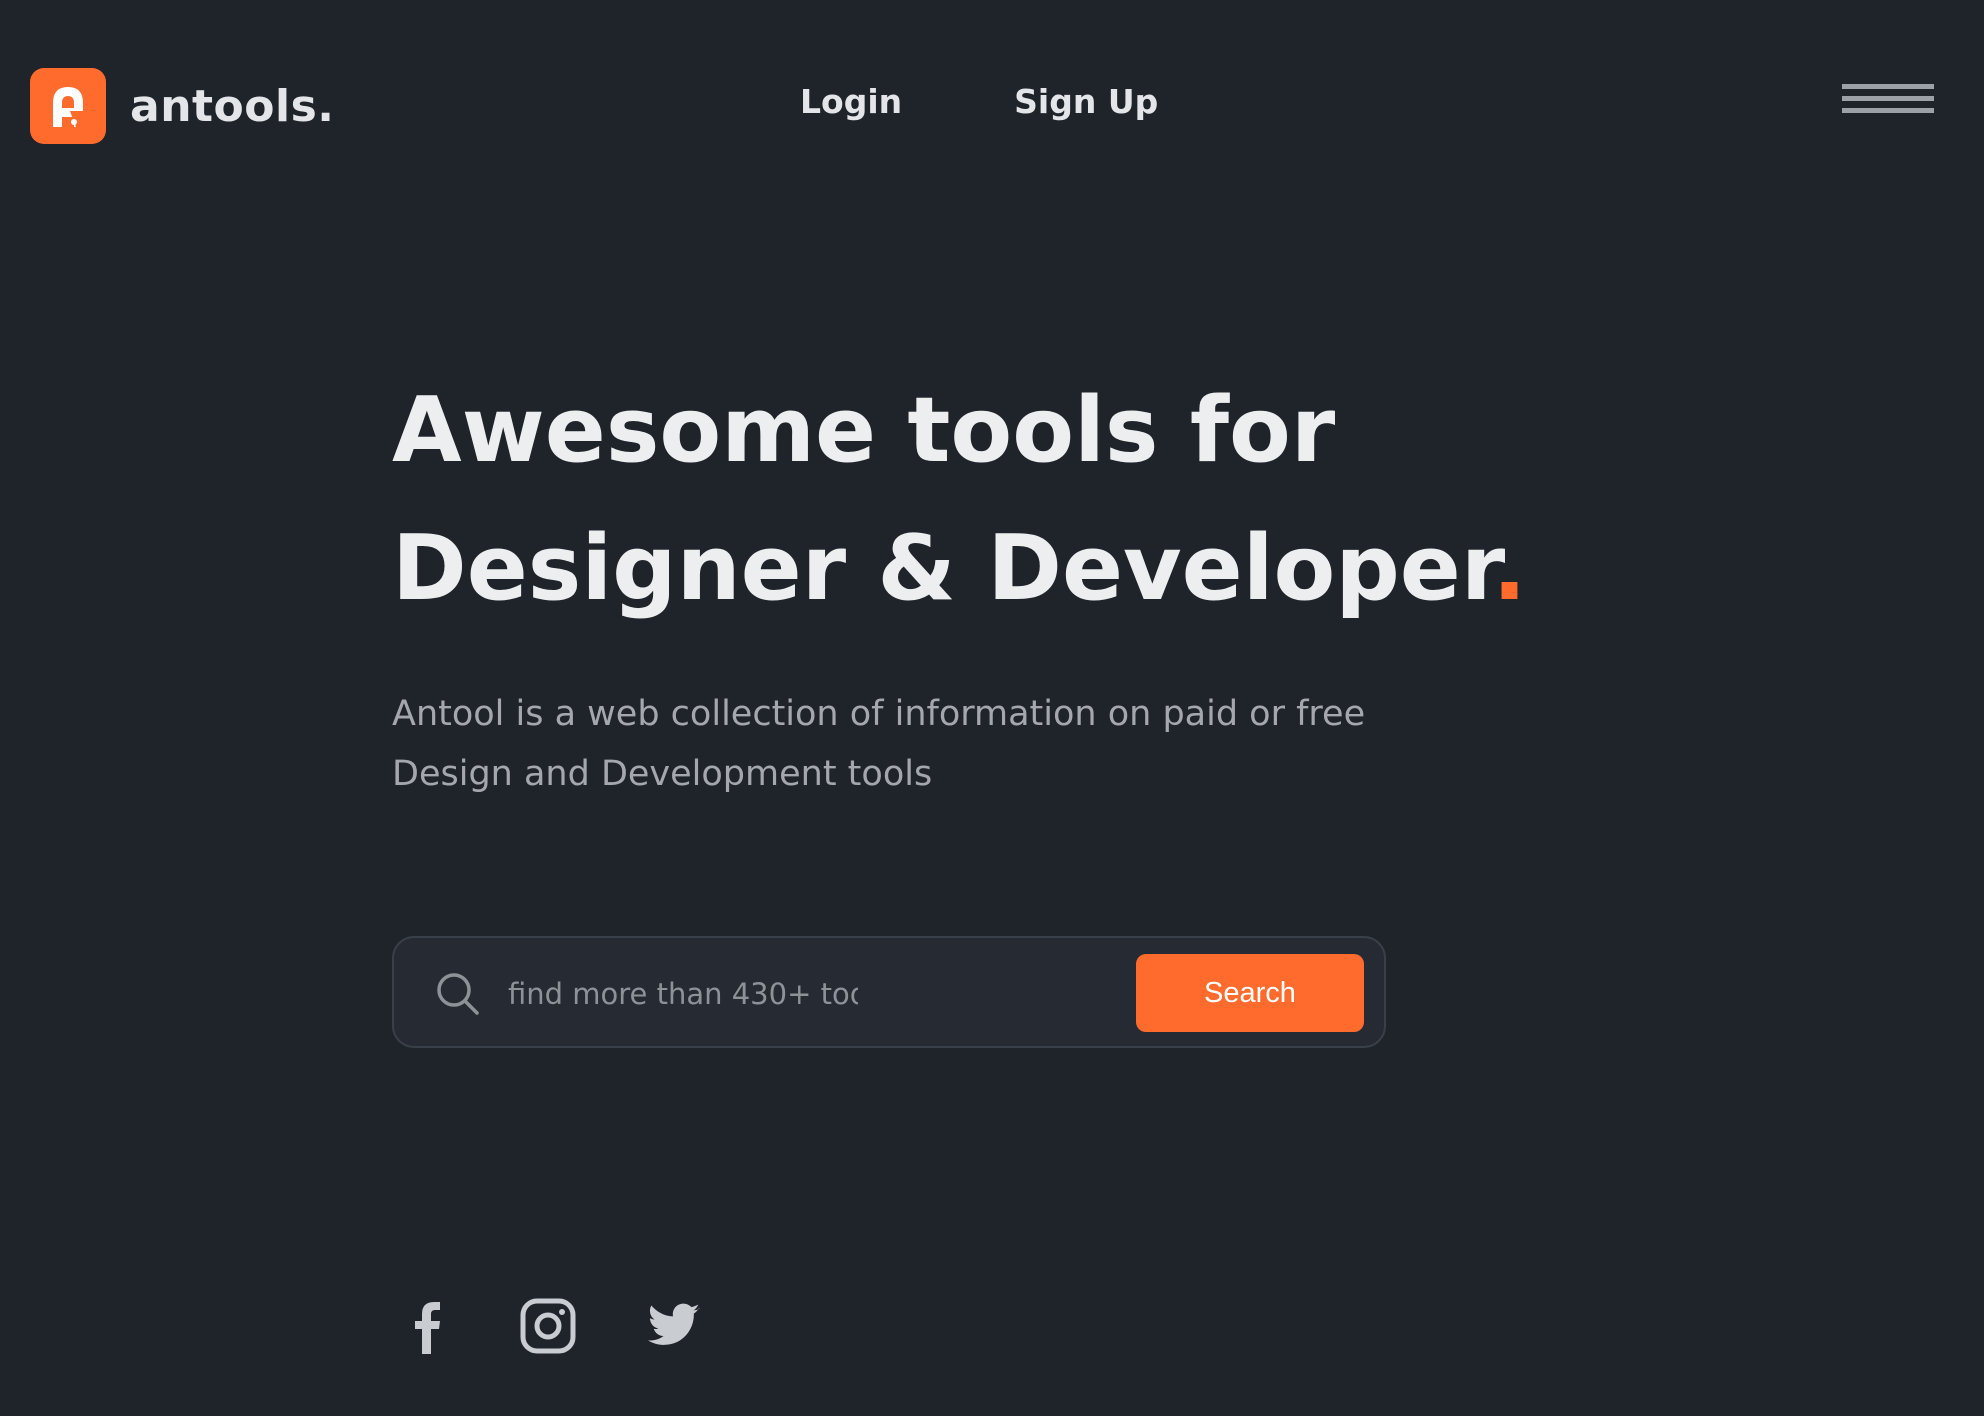 The width and height of the screenshot is (1984, 1416). I want to click on search-icon, so click(458, 994).